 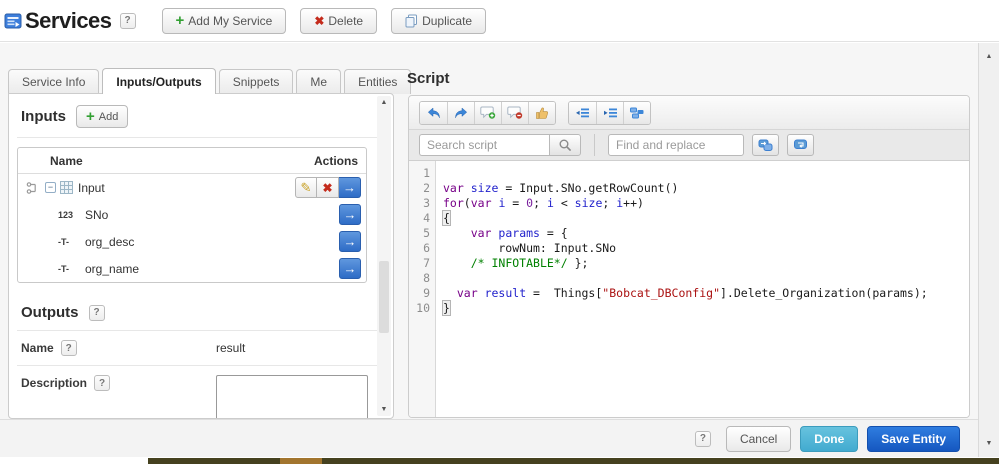 What do you see at coordinates (192, 214) in the screenshot?
I see `input-child-row: 123 SNo →` at bounding box center [192, 214].